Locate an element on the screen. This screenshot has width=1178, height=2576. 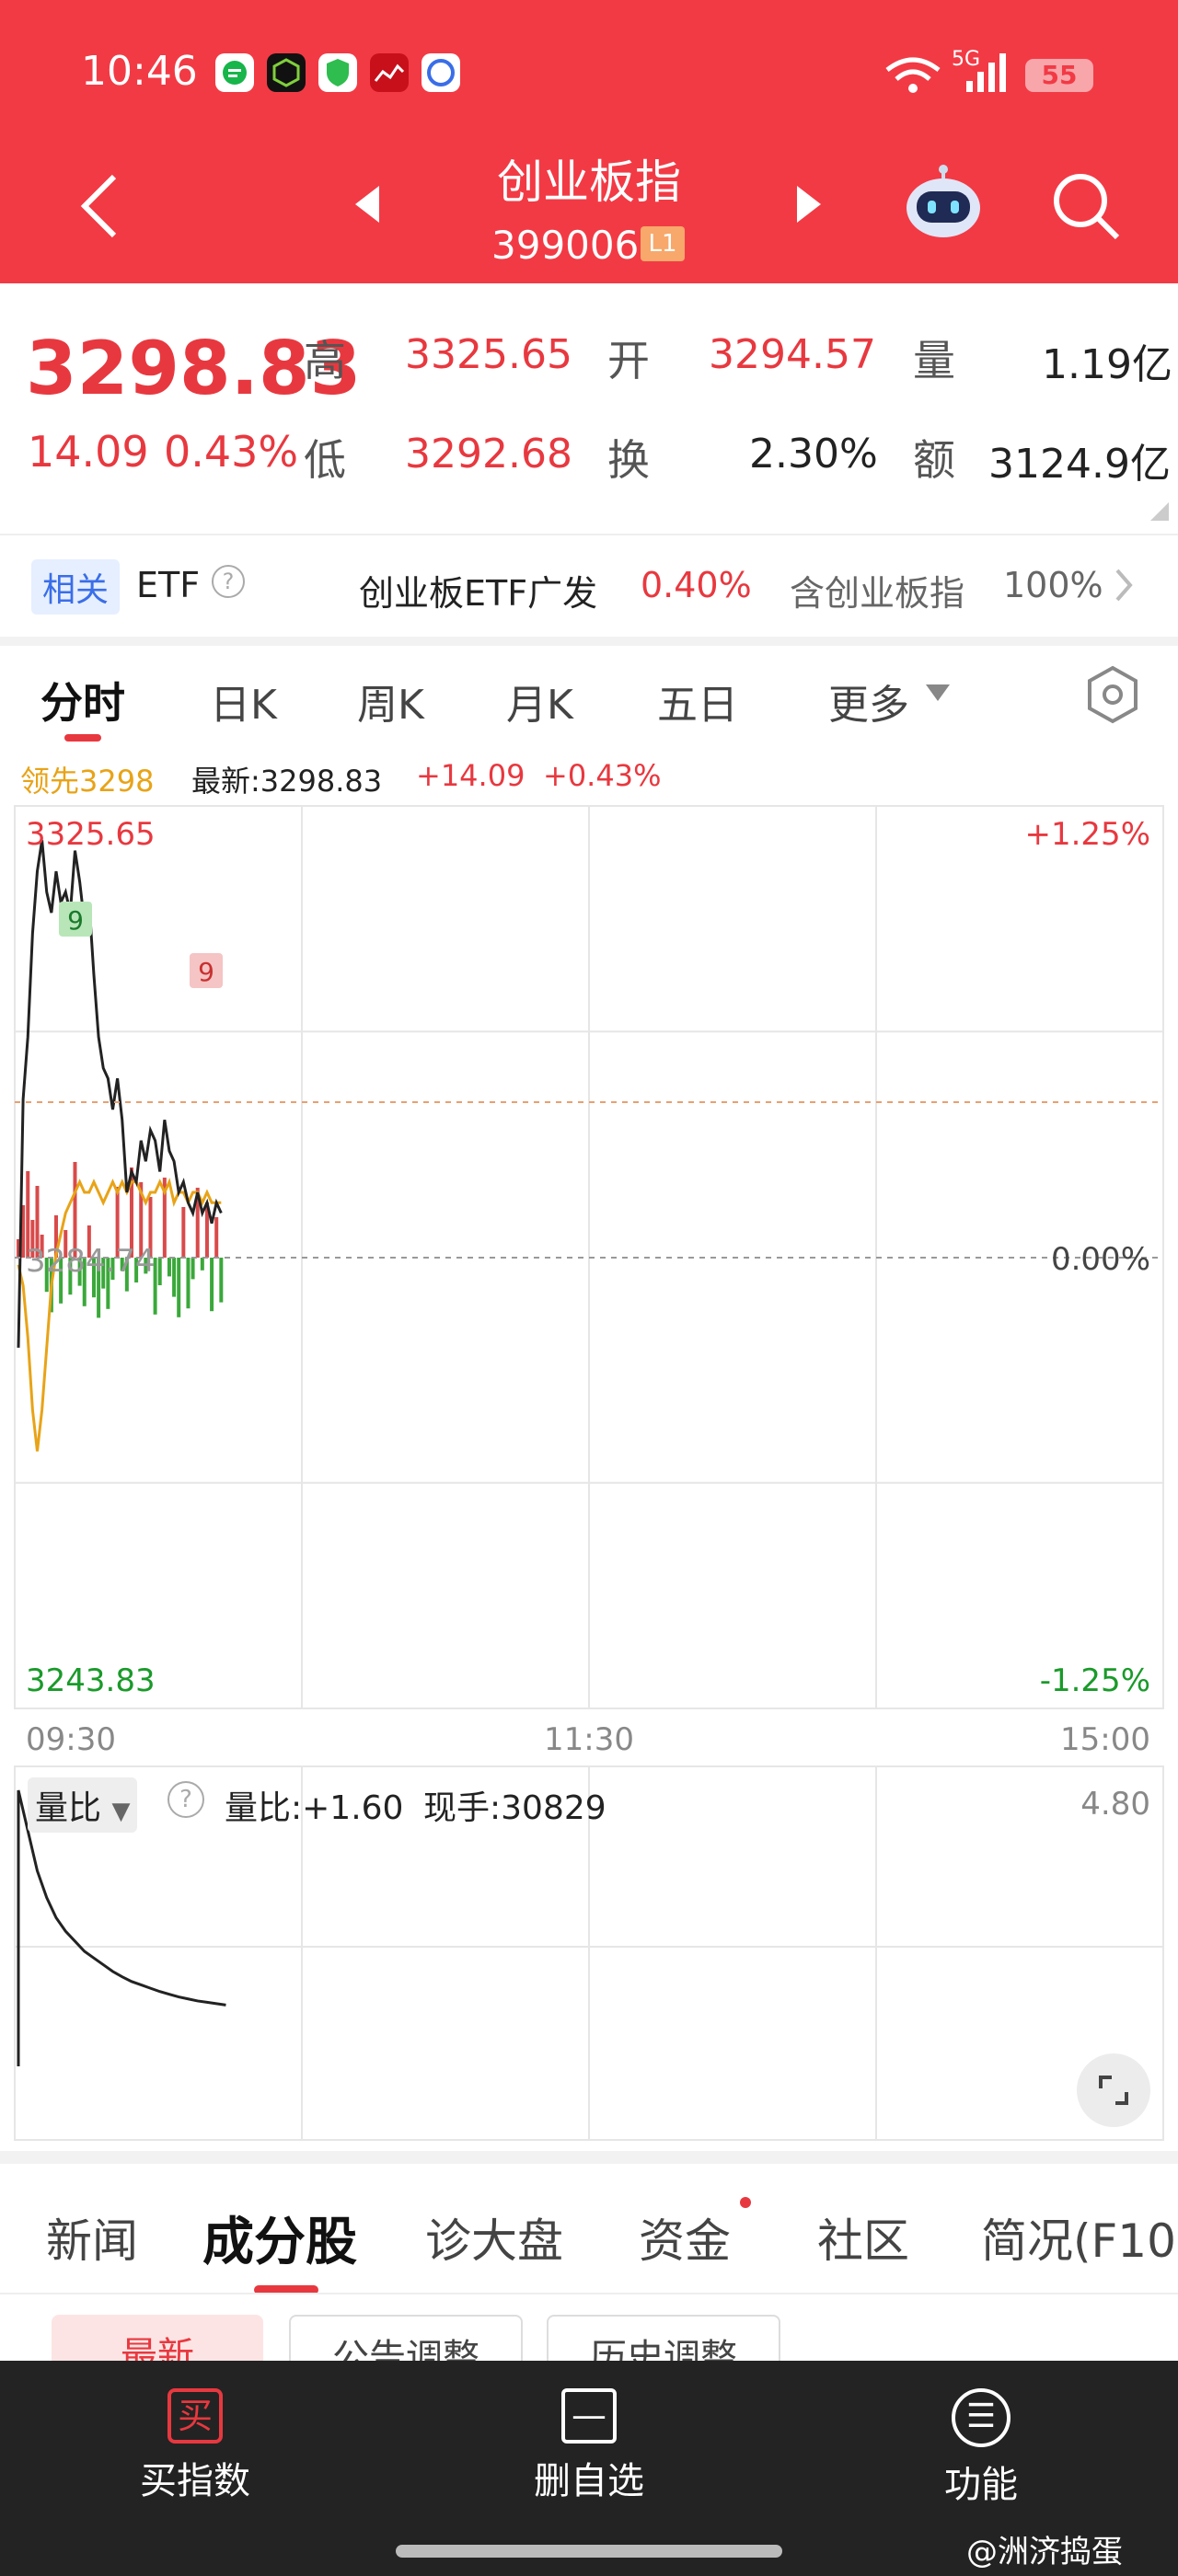
dropdown-arrow-icon: ▼ is located at coordinates (121, 1811).